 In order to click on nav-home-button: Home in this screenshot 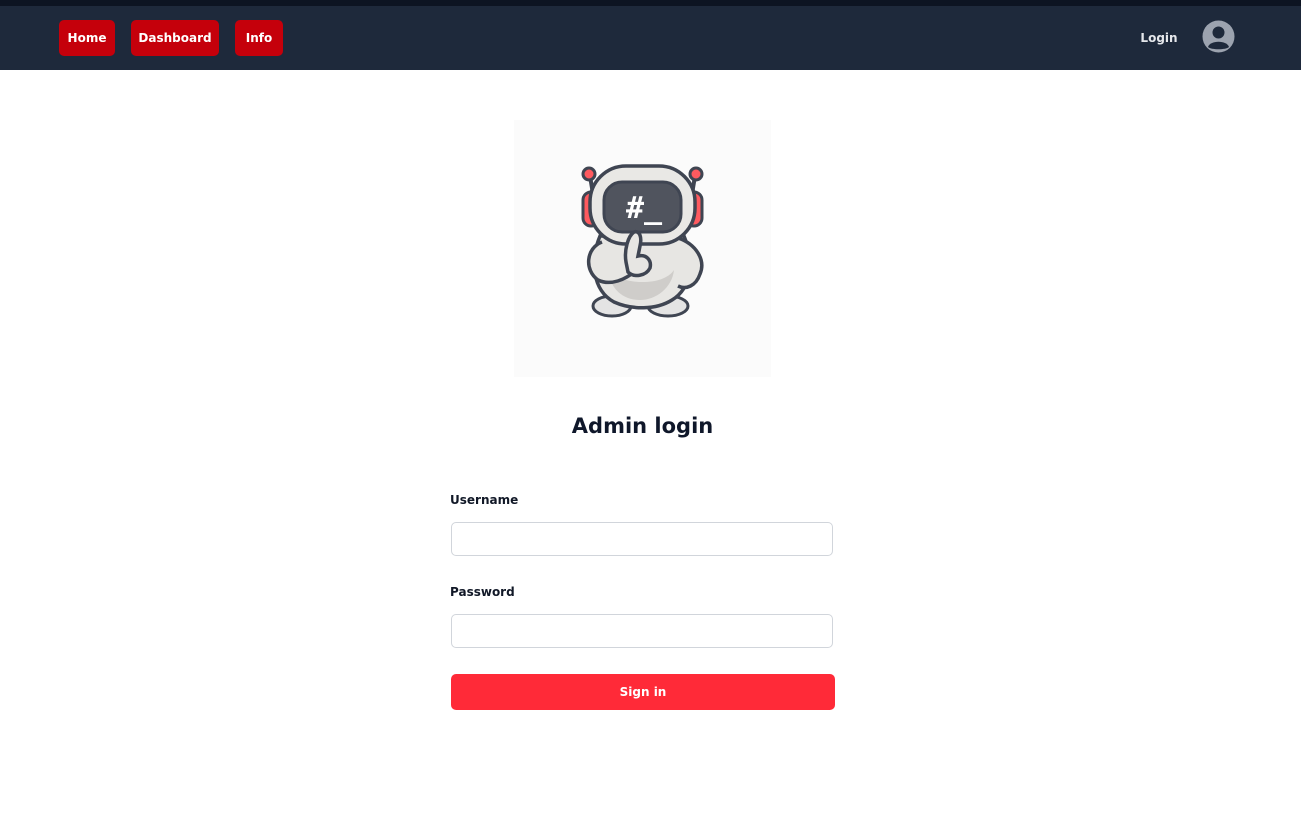, I will do `click(87, 38)`.